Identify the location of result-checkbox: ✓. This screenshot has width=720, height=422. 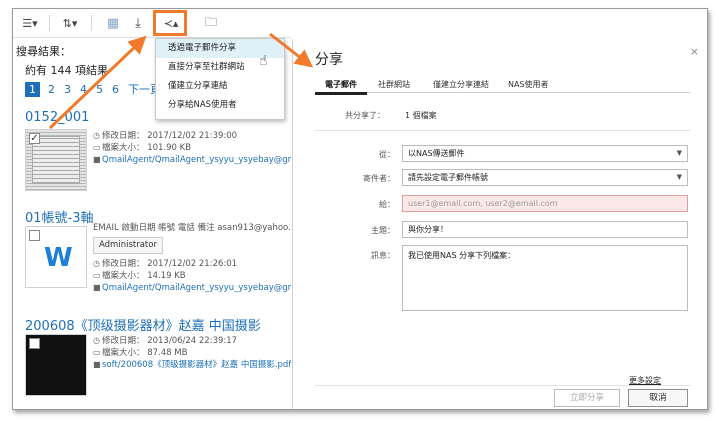
(34, 138).